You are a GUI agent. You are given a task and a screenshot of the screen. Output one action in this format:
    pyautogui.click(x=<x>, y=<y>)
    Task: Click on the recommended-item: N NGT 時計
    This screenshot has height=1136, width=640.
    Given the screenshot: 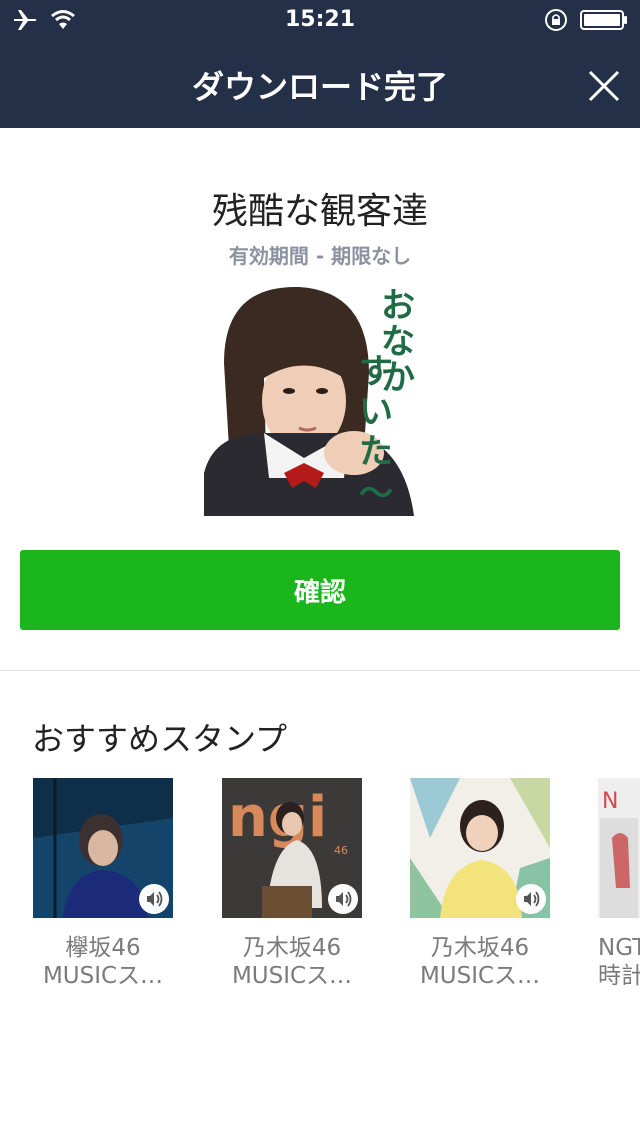 What is the action you would take?
    pyautogui.click(x=619, y=884)
    